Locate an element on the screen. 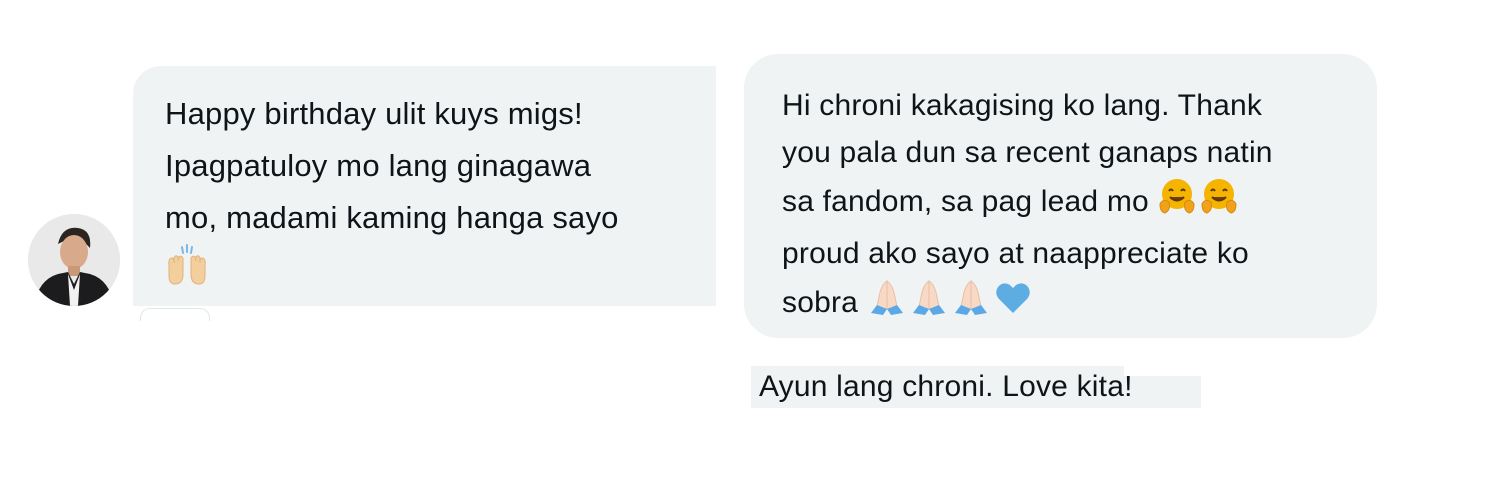 This screenshot has width=1500, height=500. avatar is located at coordinates (74, 260).